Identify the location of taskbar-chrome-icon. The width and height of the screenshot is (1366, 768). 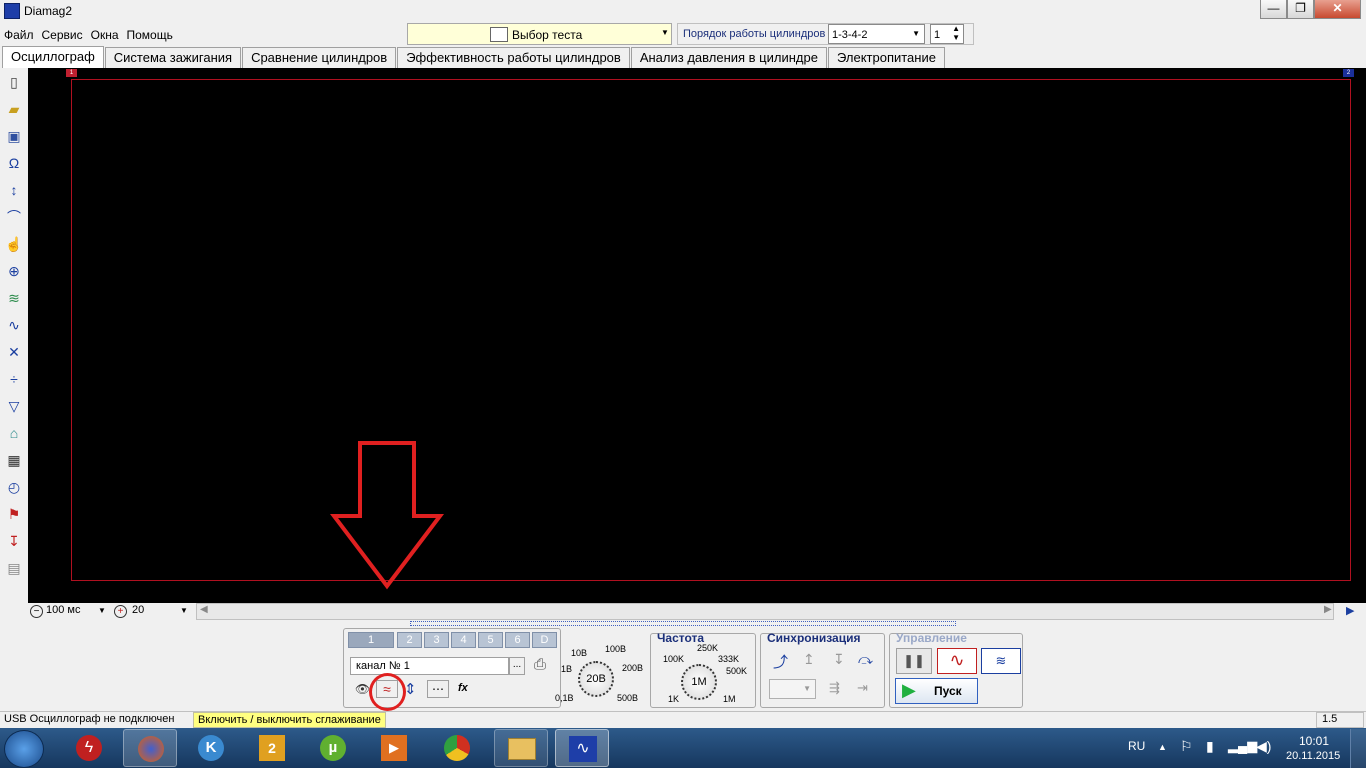
(457, 748).